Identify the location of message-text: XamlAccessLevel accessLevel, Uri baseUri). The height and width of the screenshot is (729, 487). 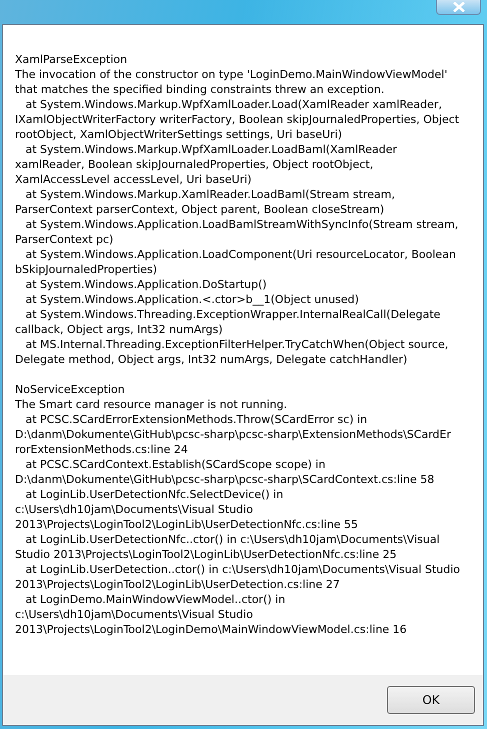
(134, 179).